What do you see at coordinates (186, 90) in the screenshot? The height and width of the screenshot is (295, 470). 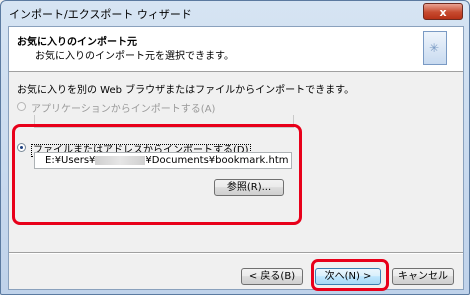 I see `description-text: お気に入りを別の Web ブラウザまたはファイルからインポートできます。` at bounding box center [186, 90].